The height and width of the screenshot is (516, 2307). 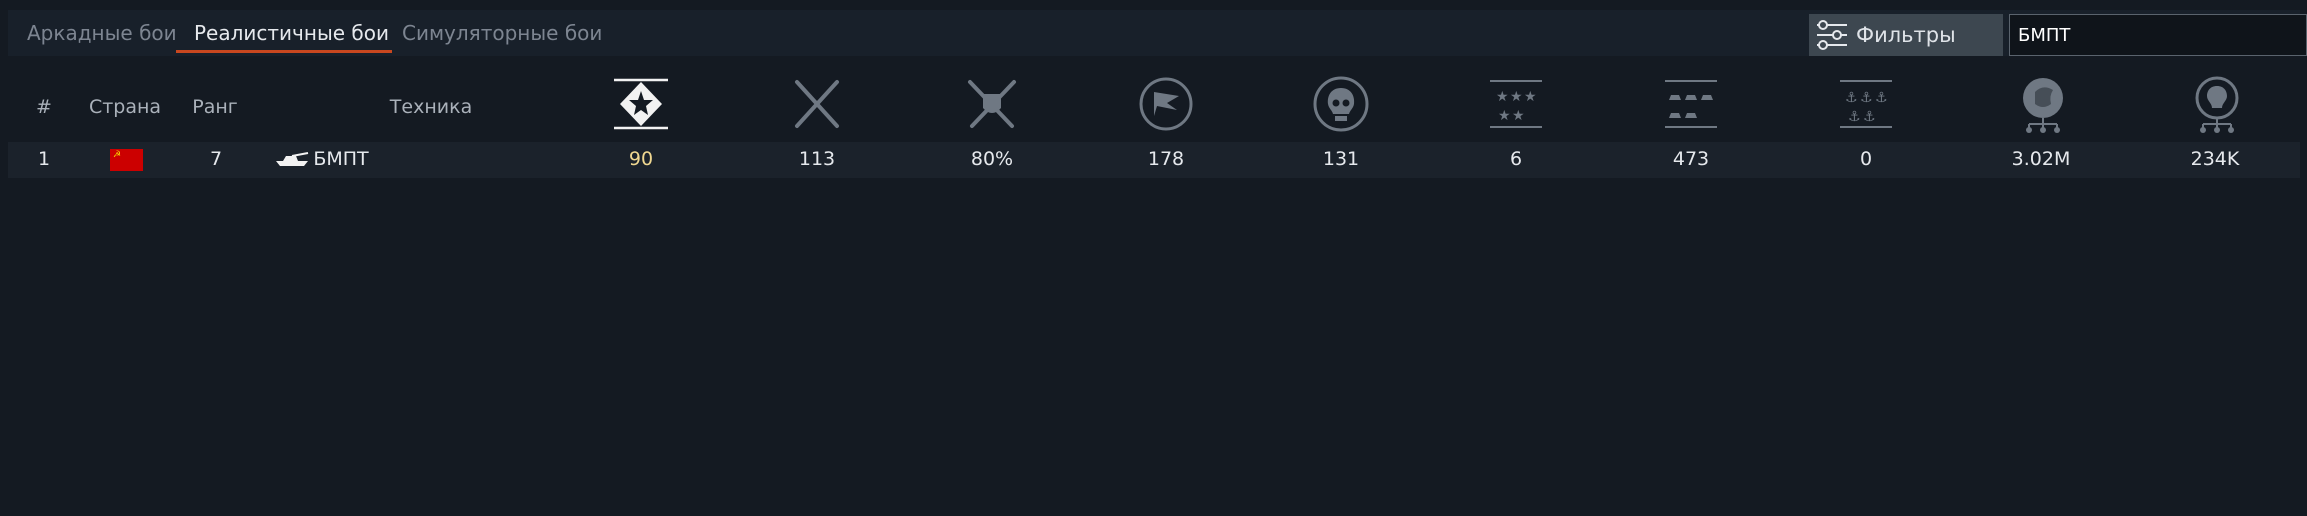 What do you see at coordinates (284, 51) in the screenshot?
I see `active-tab-indicator` at bounding box center [284, 51].